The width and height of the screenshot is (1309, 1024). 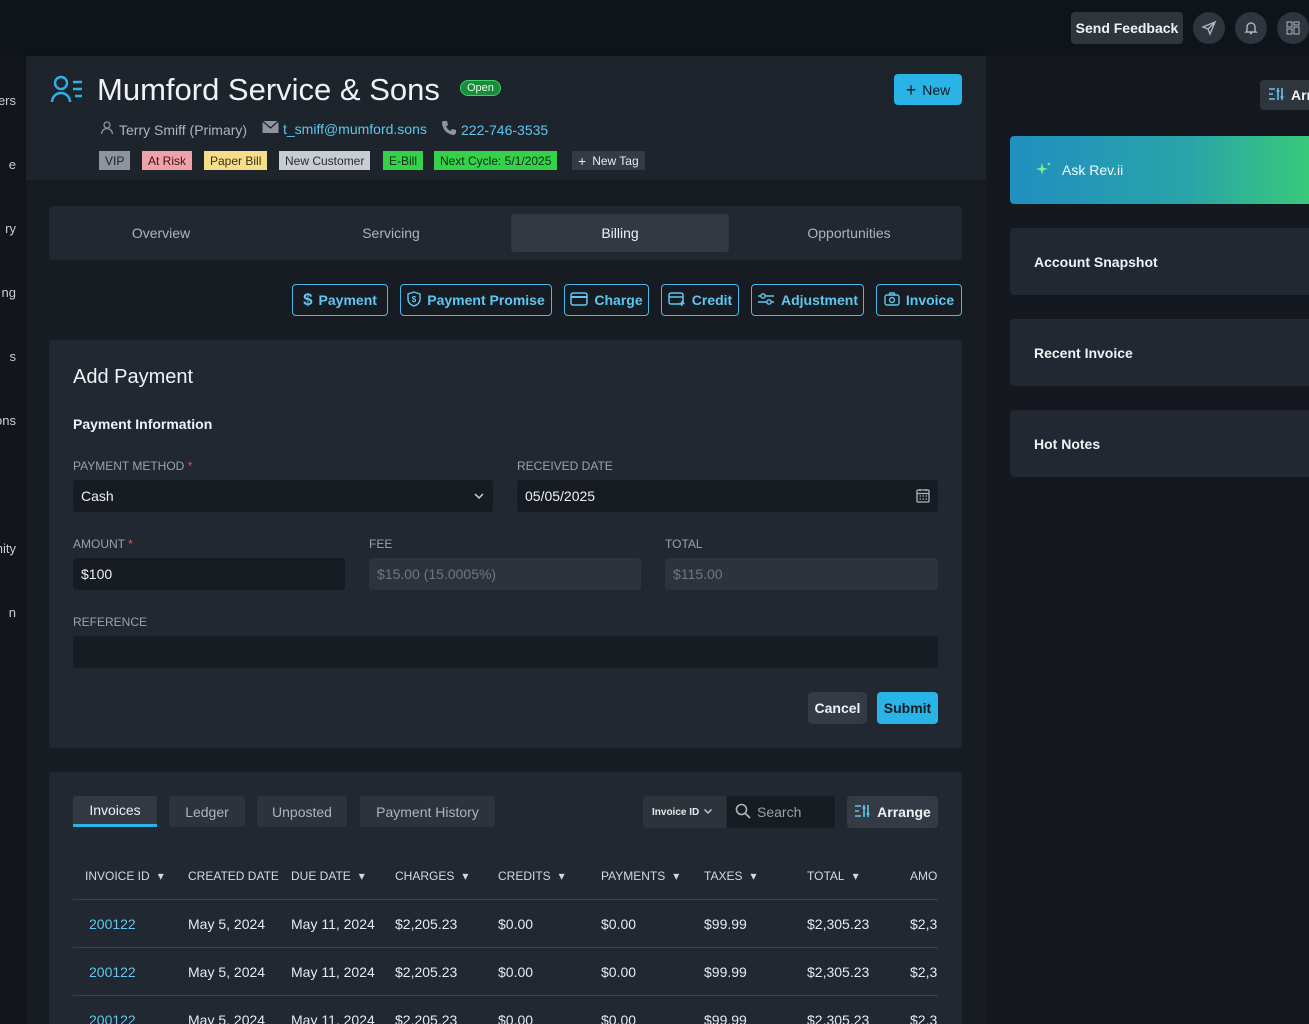 What do you see at coordinates (8, 100) in the screenshot?
I see `nav-item-fragment: ers` at bounding box center [8, 100].